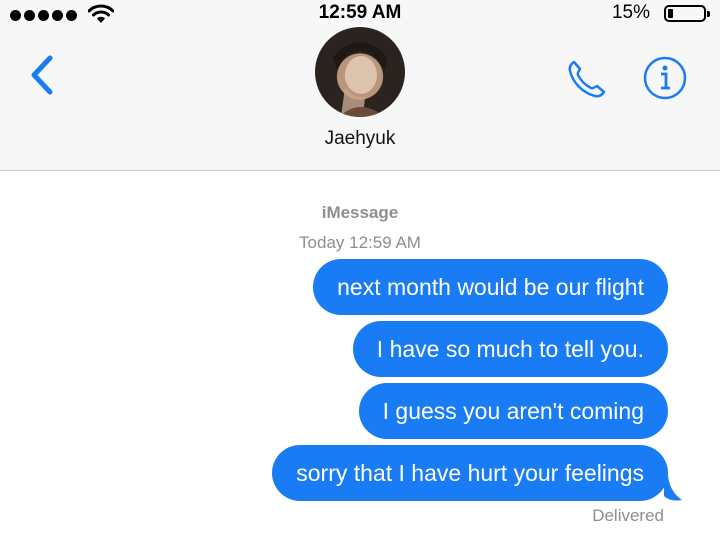 Image resolution: width=720 pixels, height=559 pixels. I want to click on avatar, so click(360, 72).